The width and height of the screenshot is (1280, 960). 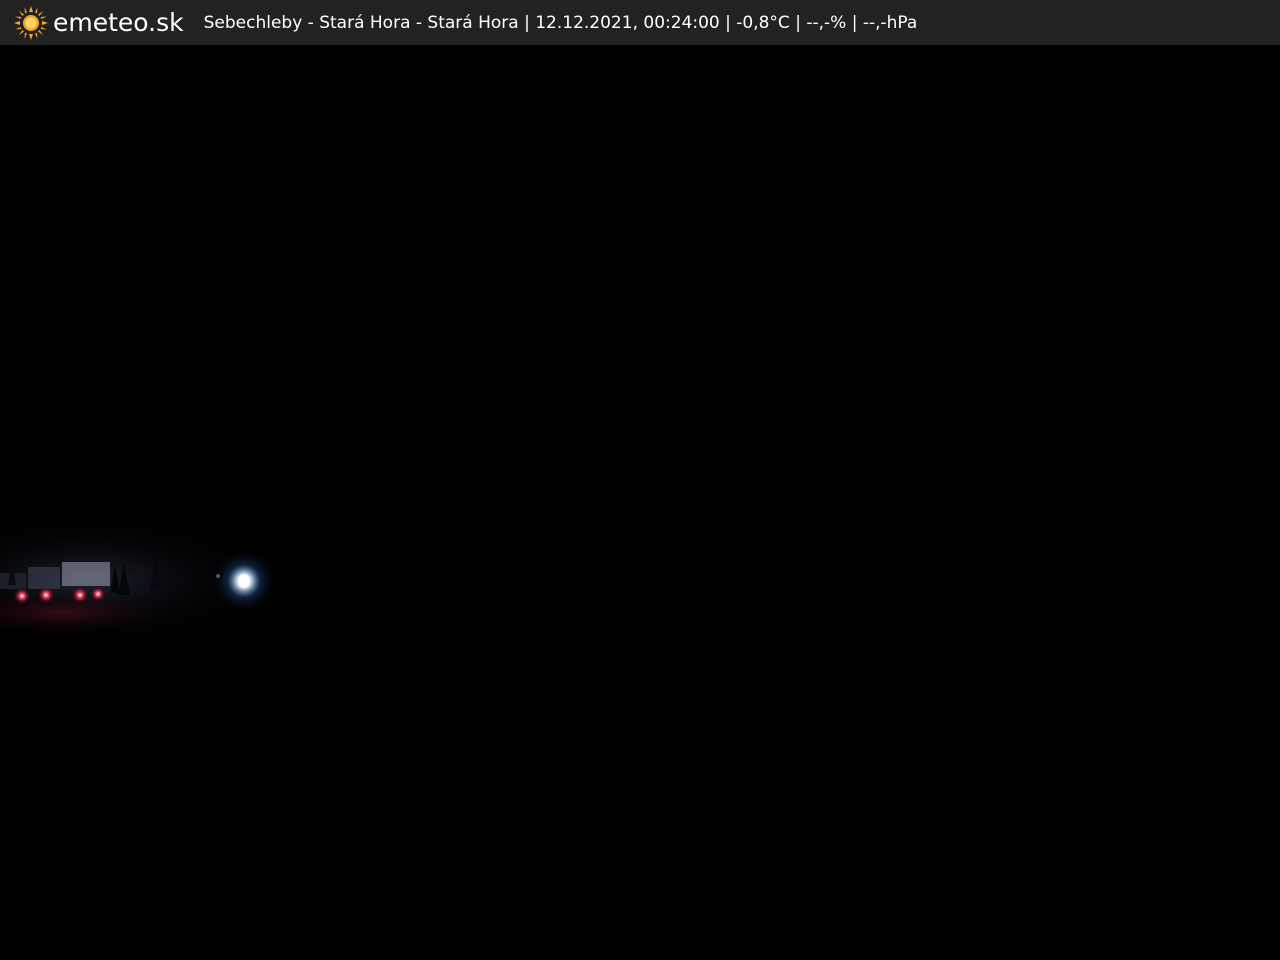 I want to click on logo: emeteo.sk, so click(x=99, y=22).